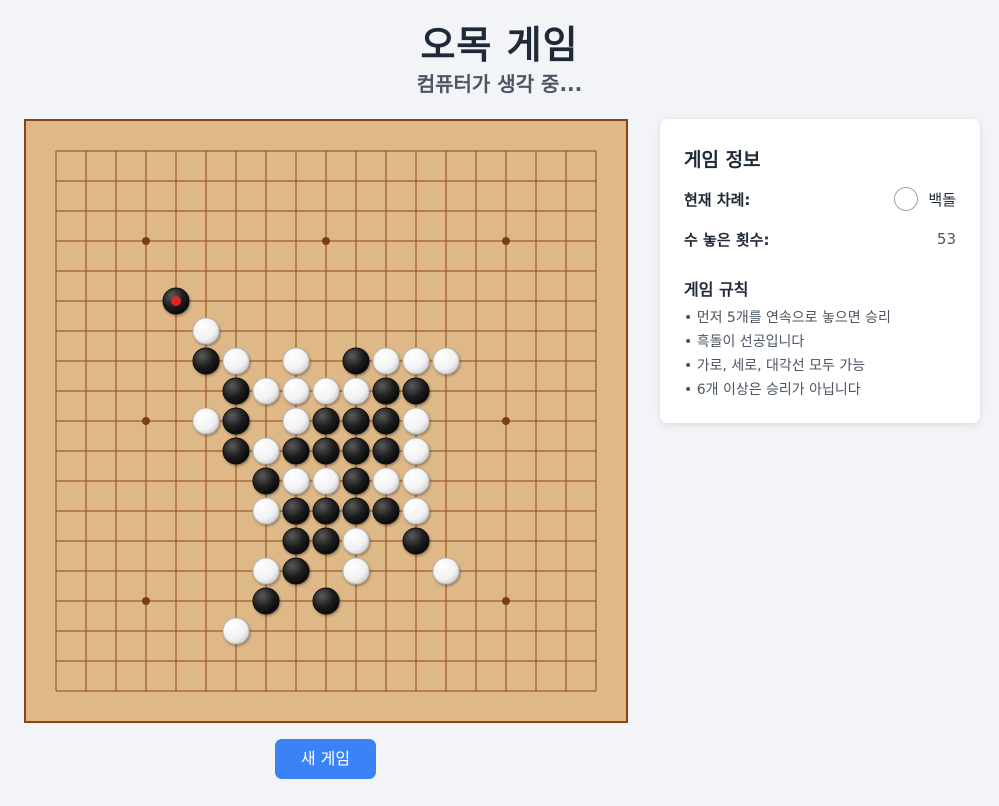 This screenshot has height=806, width=999. I want to click on turn-value: 백돌, so click(942, 199).